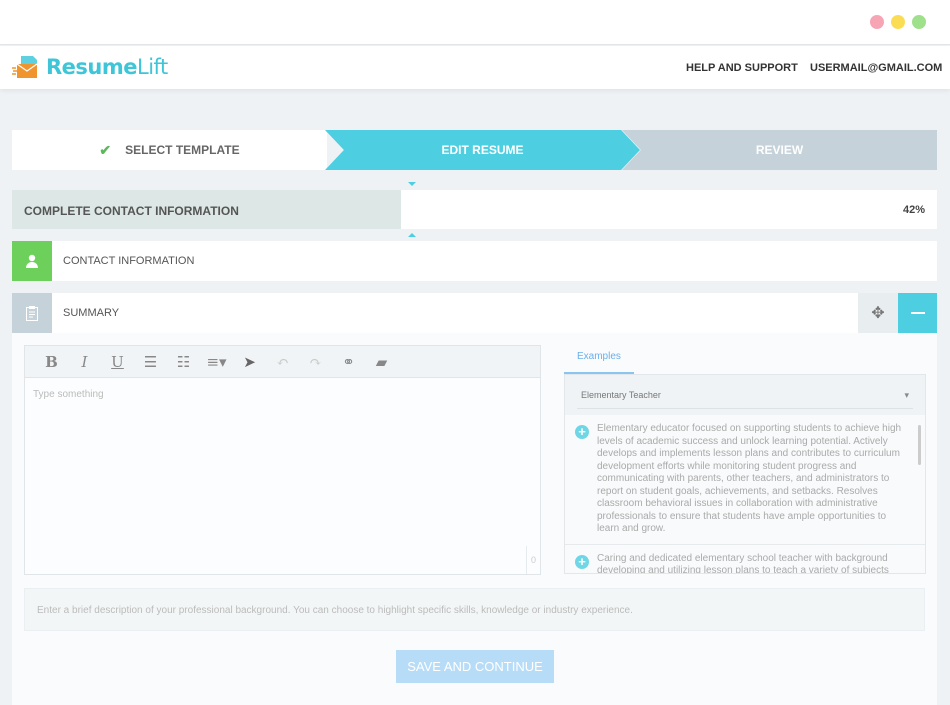 The width and height of the screenshot is (950, 705). What do you see at coordinates (877, 22) in the screenshot?
I see `window-close-button` at bounding box center [877, 22].